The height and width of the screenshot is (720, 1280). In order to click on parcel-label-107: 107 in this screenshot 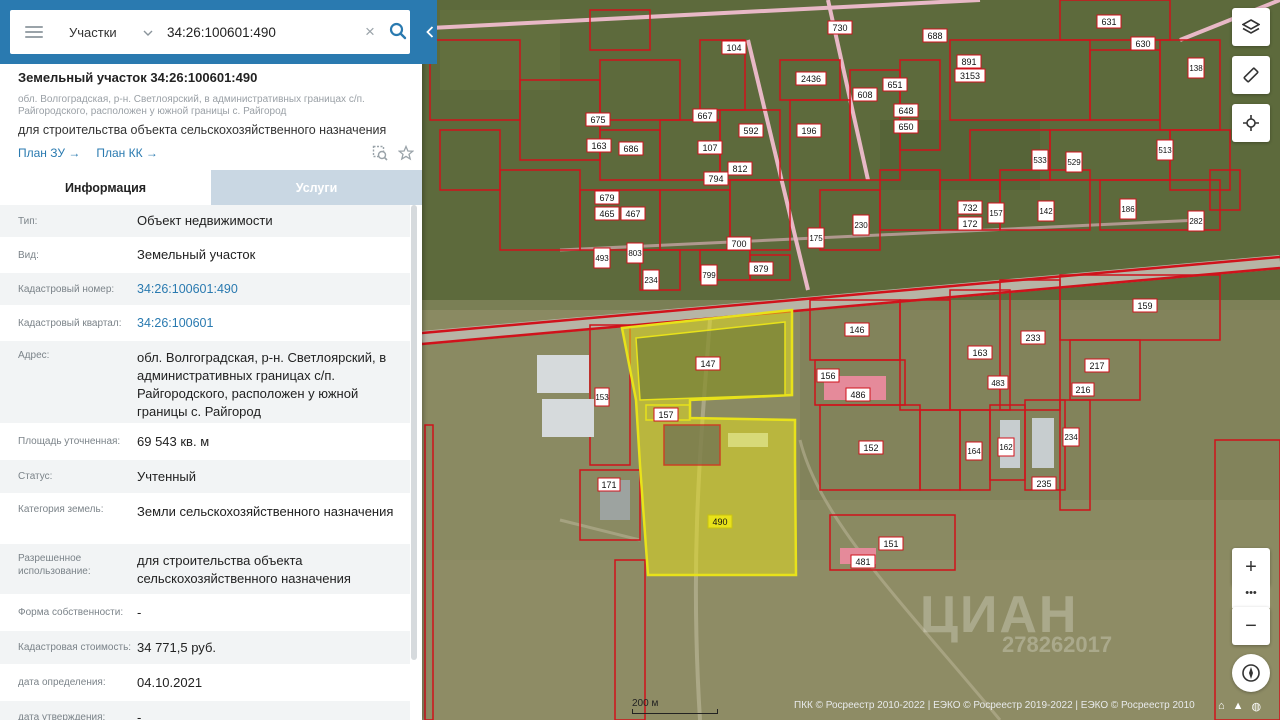, I will do `click(710, 147)`.